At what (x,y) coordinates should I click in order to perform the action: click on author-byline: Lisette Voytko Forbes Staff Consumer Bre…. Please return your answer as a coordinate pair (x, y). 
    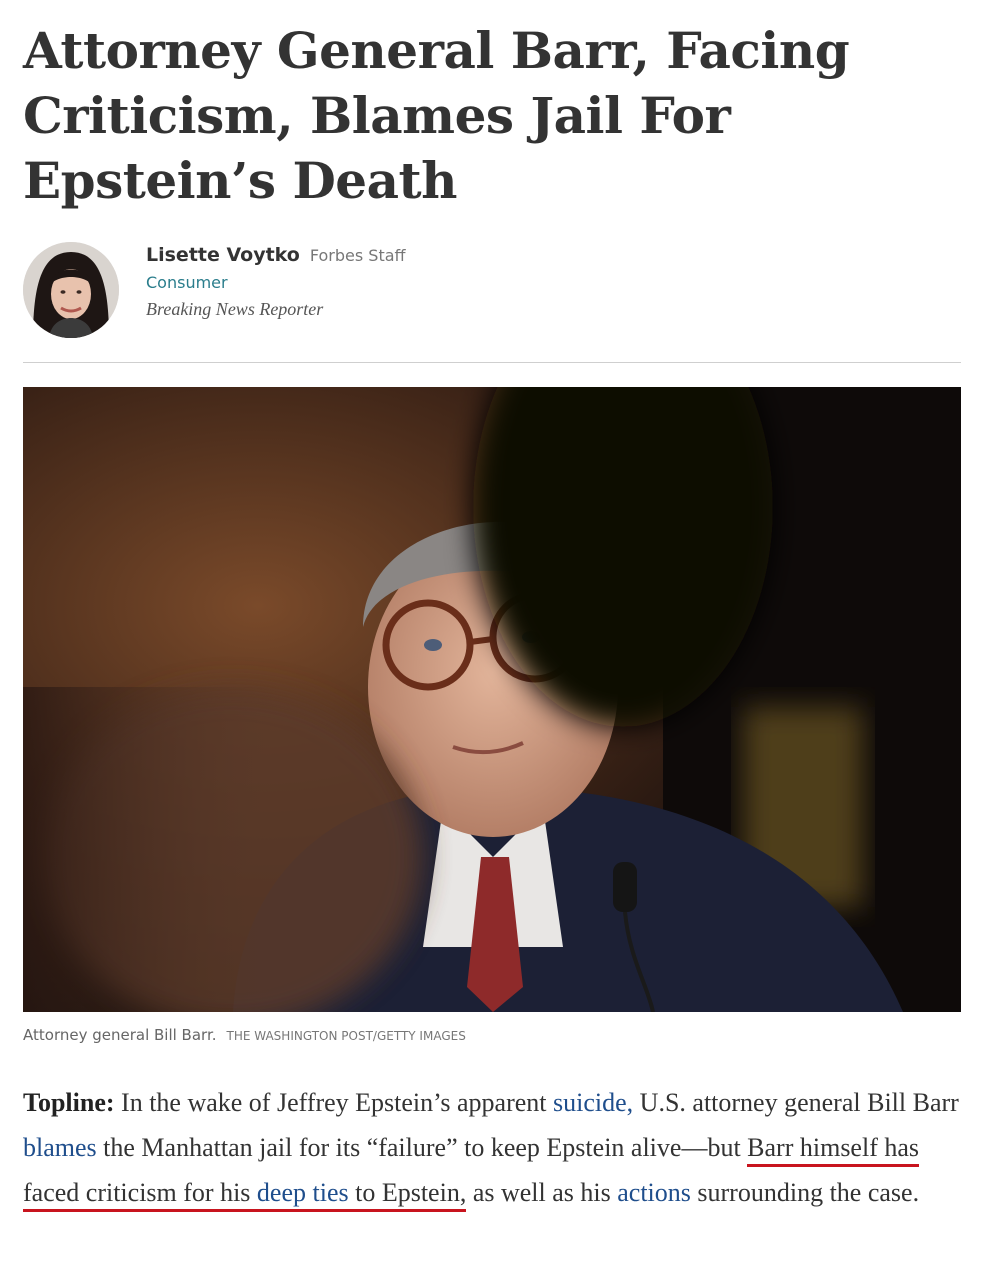
    Looking at the image, I should click on (493, 292).